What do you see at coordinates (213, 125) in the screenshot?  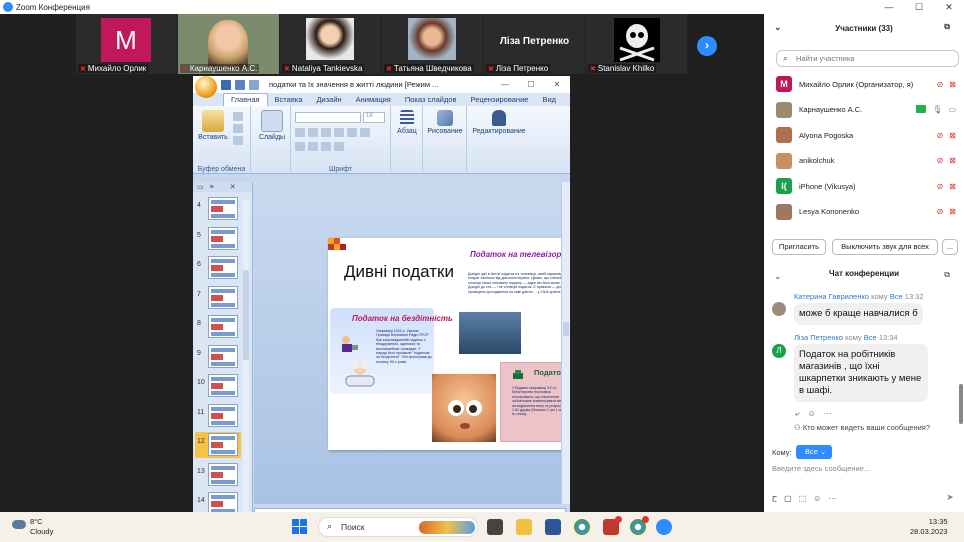 I see `paste-button: Вставить` at bounding box center [213, 125].